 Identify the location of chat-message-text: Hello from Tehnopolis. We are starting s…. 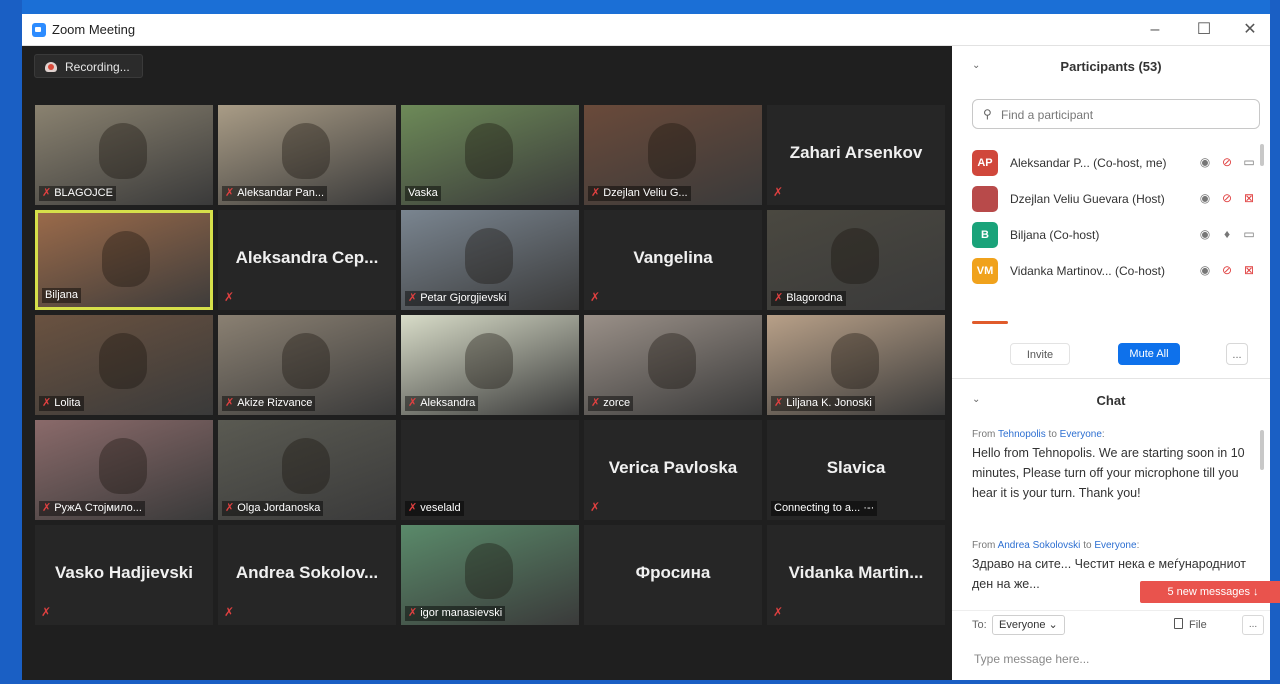
(1108, 473).